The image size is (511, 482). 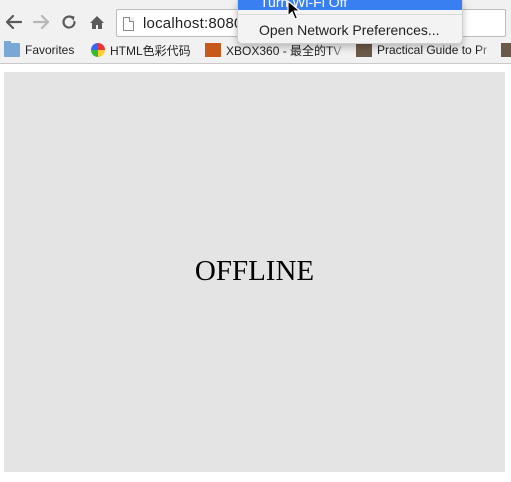 I want to click on reload-icon, so click(x=69, y=22).